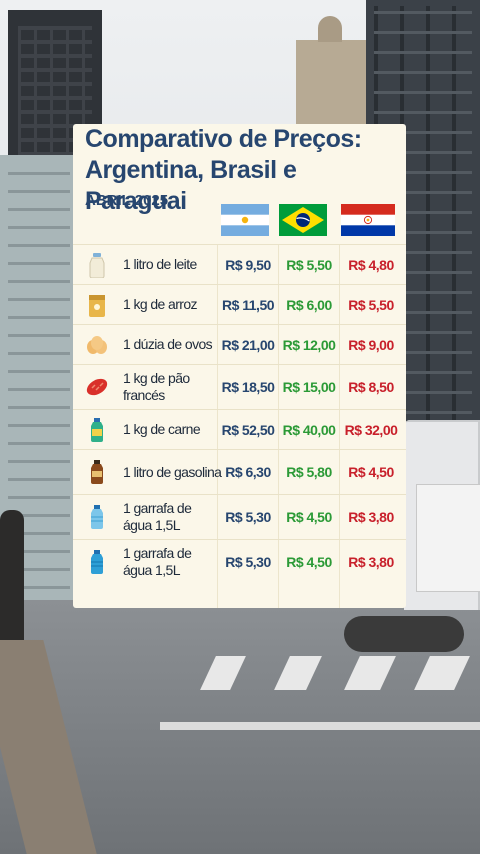 The width and height of the screenshot is (480, 854). Describe the element at coordinates (309, 304) in the screenshot. I see `price-brasil: R$ 6,00` at that location.